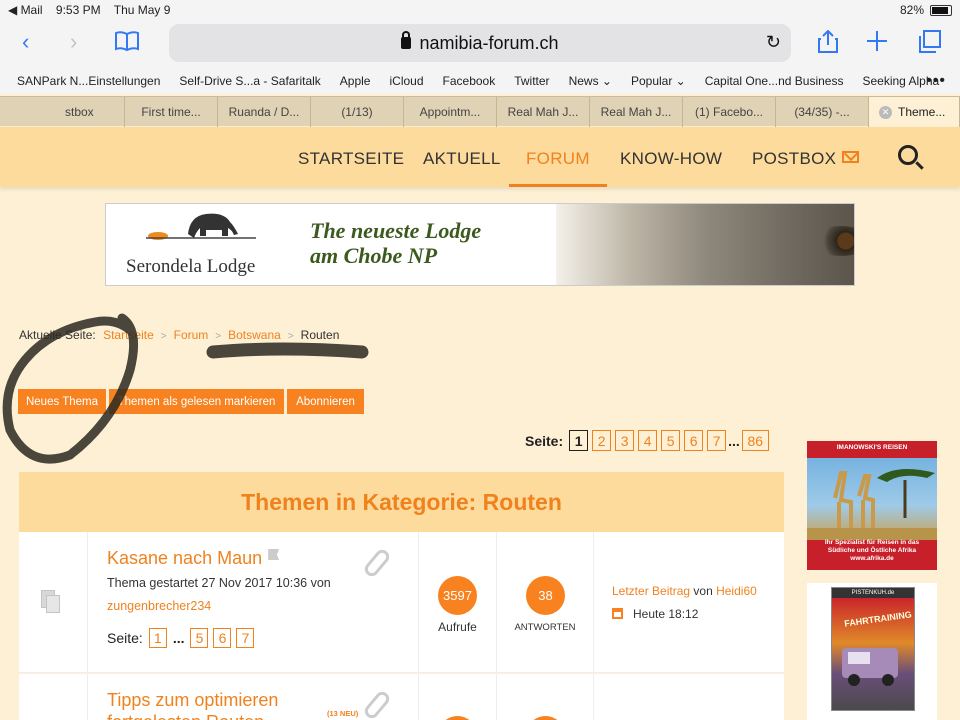 Image resolution: width=960 pixels, height=720 pixels. I want to click on bookmarks-book-icon, so click(127, 43).